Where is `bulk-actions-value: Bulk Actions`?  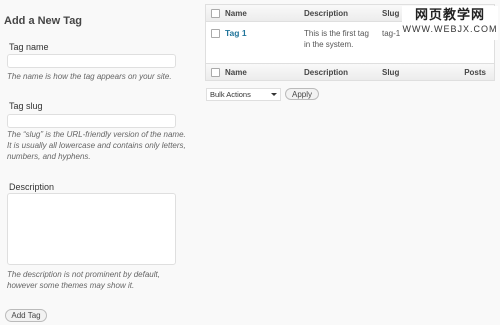
bulk-actions-value: Bulk Actions is located at coordinates (230, 94).